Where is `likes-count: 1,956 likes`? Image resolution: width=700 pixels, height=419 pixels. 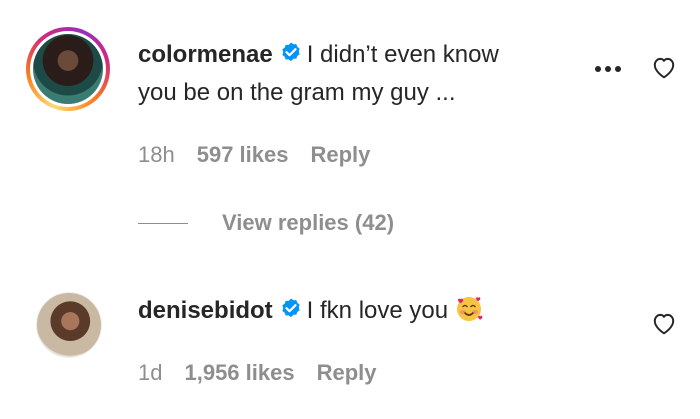
likes-count: 1,956 likes is located at coordinates (239, 372).